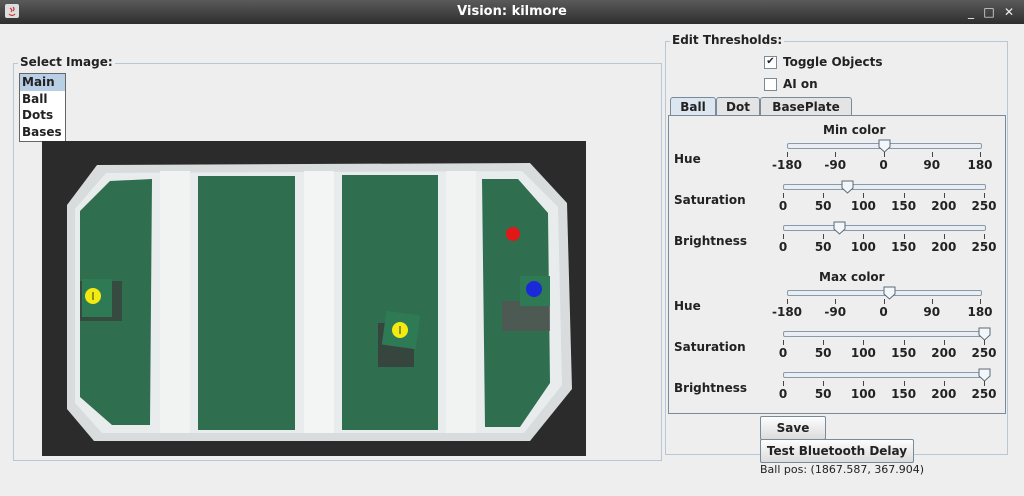  I want to click on min-saturation-tick-label: 200, so click(944, 206).